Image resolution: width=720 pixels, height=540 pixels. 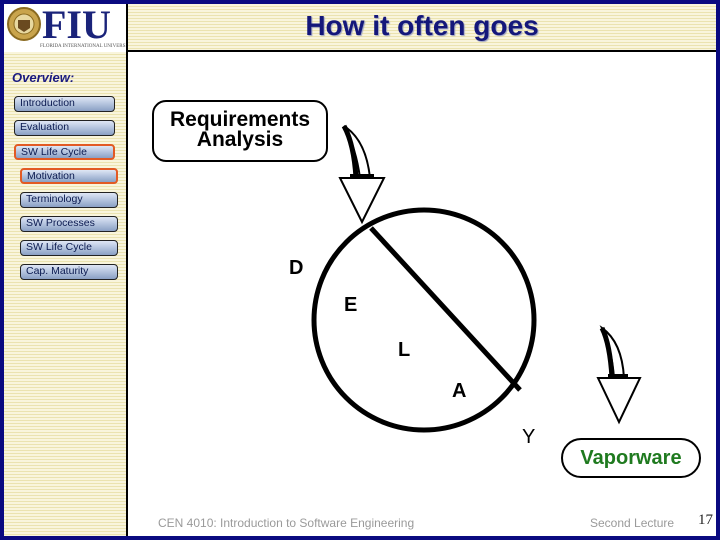 I want to click on fiu-logo: FIU FLORIDA INTERNATIONAL UNIVERSITY, so click(x=69, y=27).